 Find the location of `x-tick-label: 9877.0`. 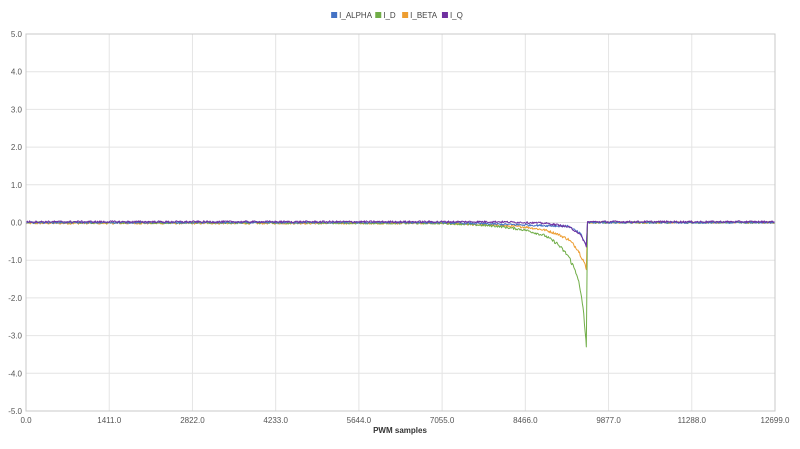

x-tick-label: 9877.0 is located at coordinates (608, 420).